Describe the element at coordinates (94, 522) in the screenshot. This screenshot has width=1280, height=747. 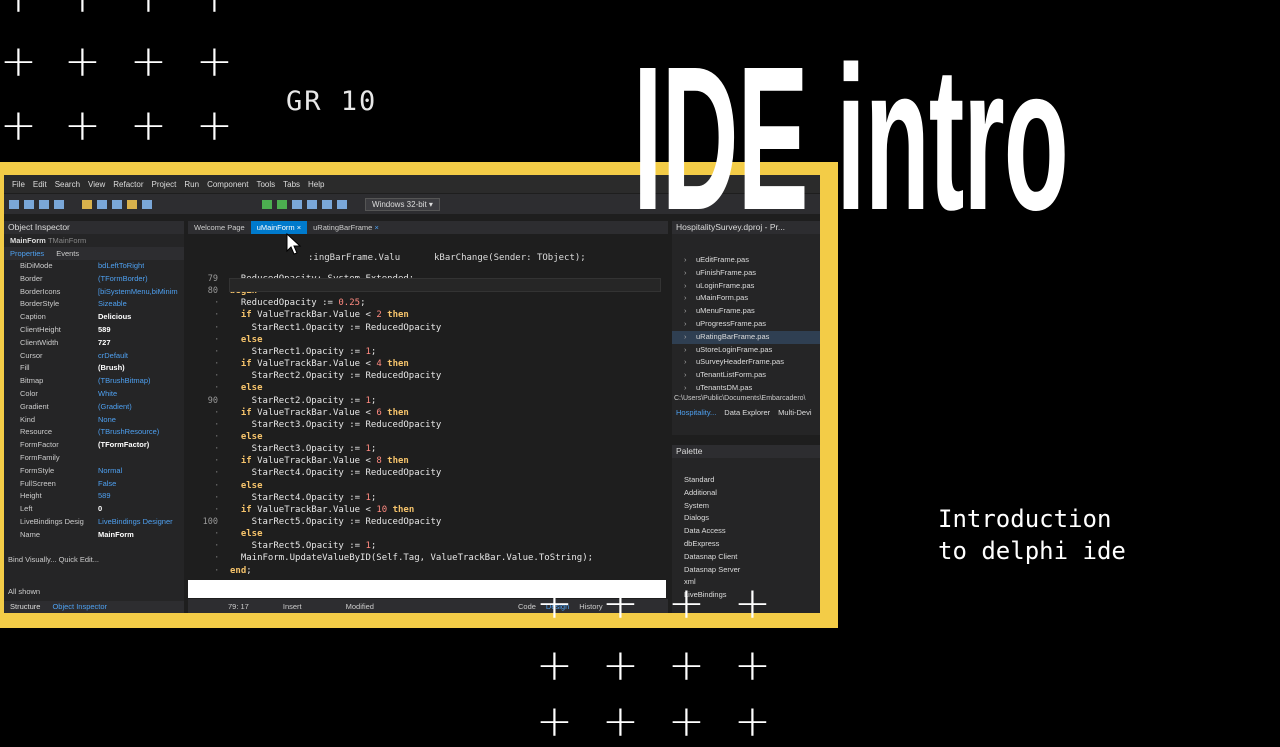
I see `property-row: LiveBindings Desig LiveBindings Designer` at that location.